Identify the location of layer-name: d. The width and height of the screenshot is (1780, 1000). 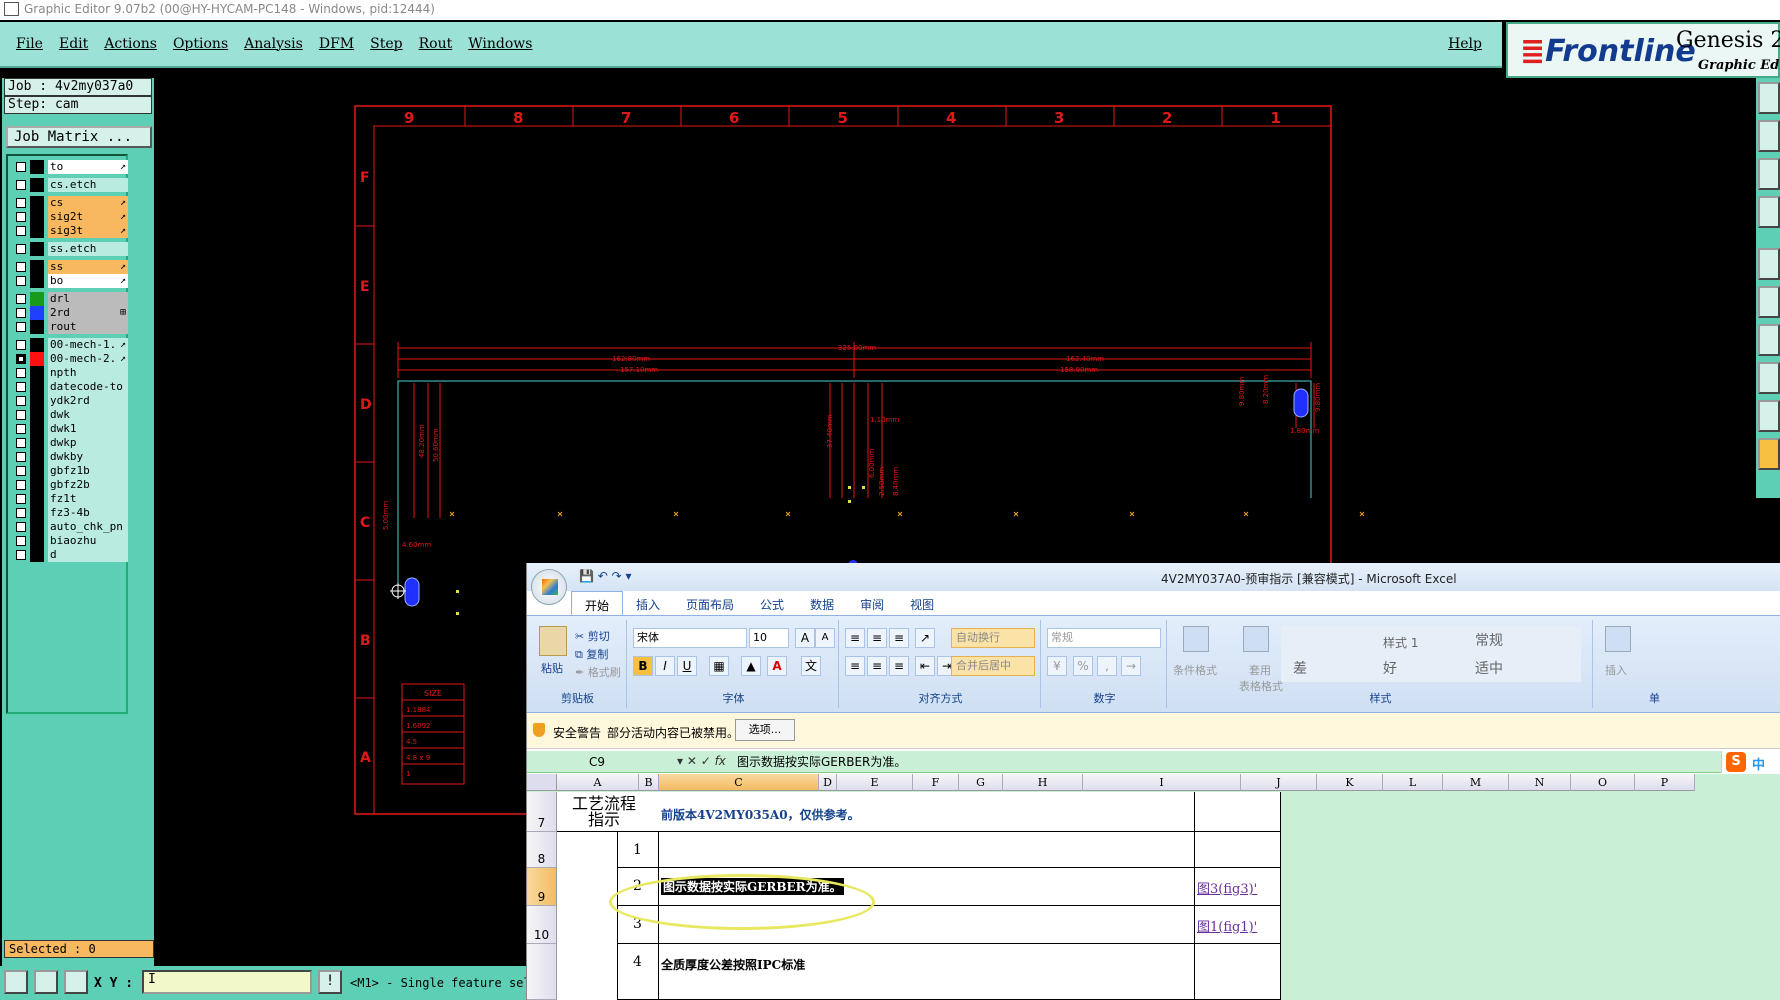
(88, 555).